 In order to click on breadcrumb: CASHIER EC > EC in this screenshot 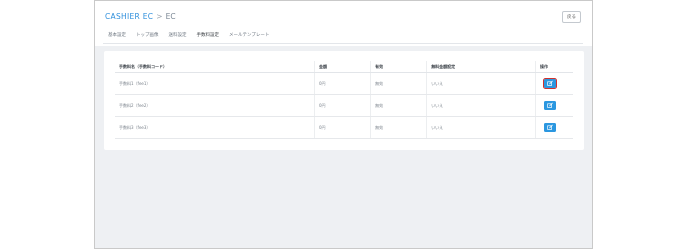, I will do `click(140, 16)`.